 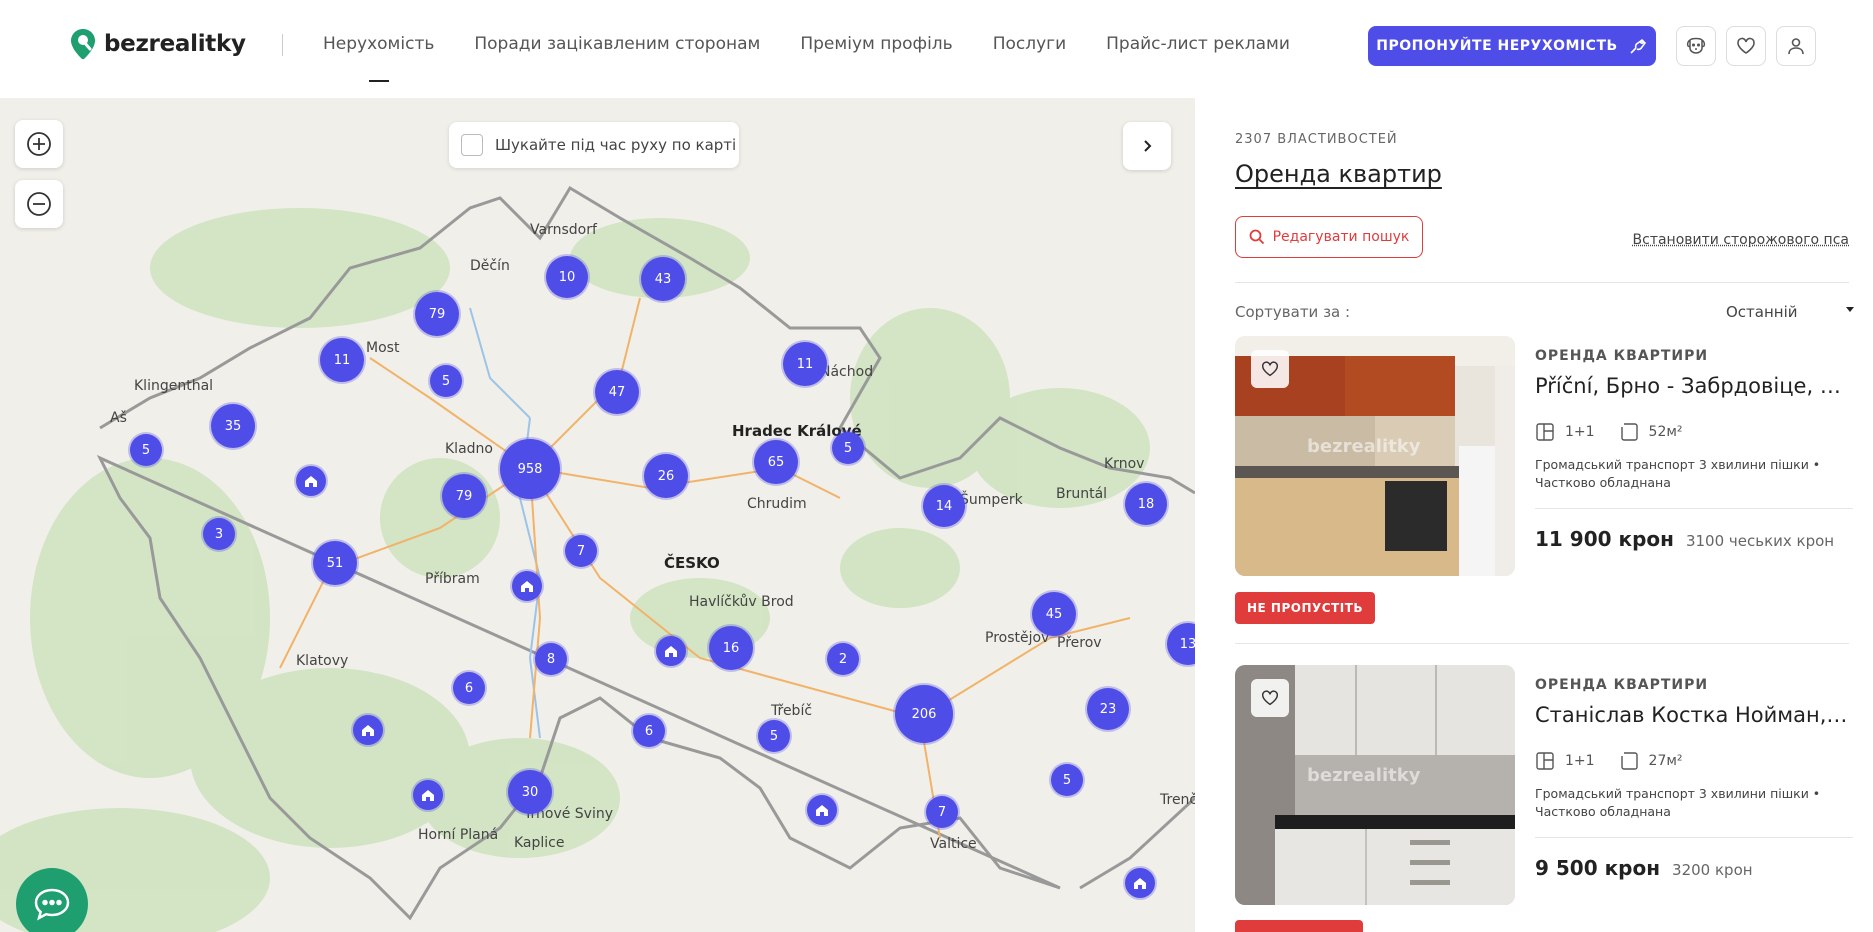 I want to click on map-cluster: 51, so click(x=335, y=563).